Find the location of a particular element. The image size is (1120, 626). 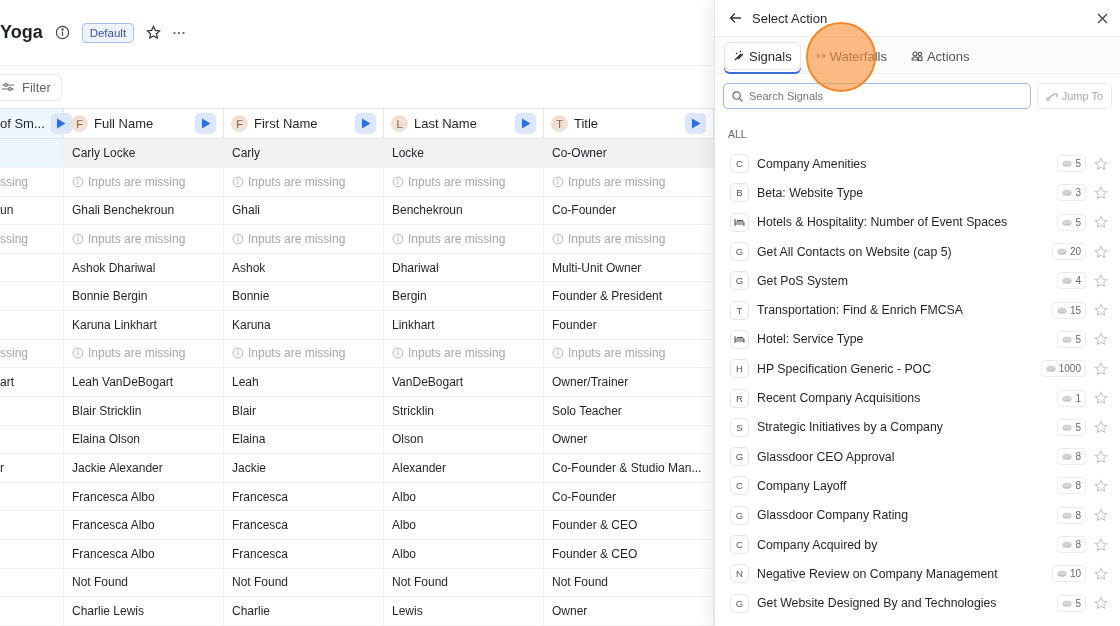

signal-name: Transportation: Find & Enrich FMCSA is located at coordinates (860, 310).